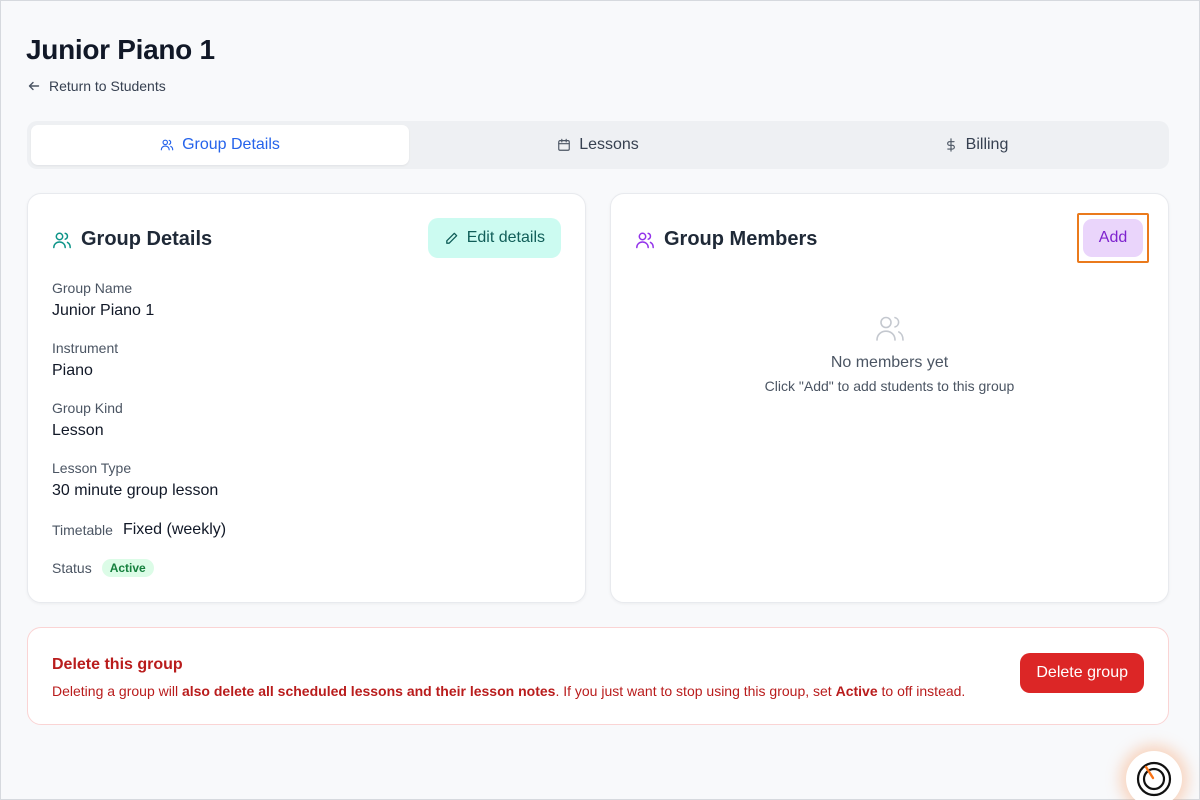 This screenshot has height=800, width=1200. I want to click on delete-group-title: Delete this group, so click(117, 664).